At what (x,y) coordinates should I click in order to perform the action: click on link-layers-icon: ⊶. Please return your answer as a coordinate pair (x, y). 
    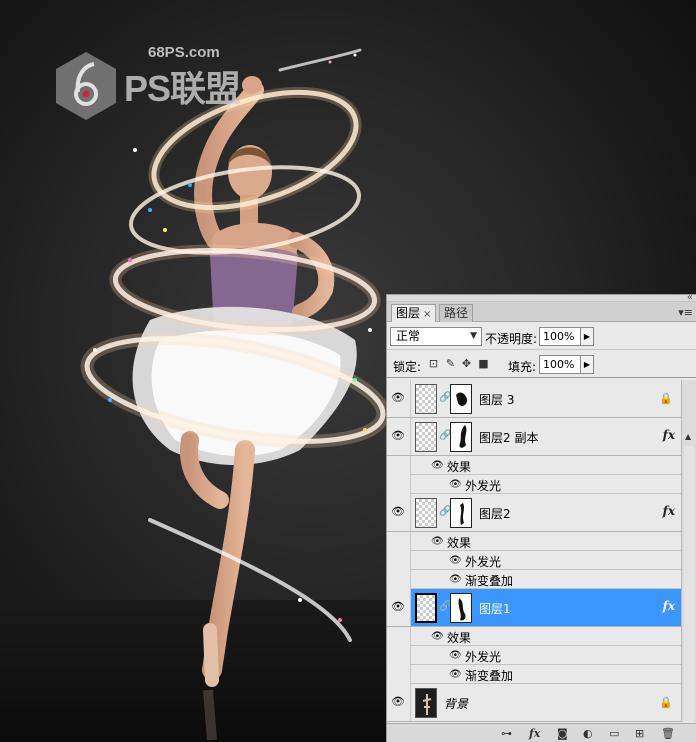
    Looking at the image, I should click on (506, 733).